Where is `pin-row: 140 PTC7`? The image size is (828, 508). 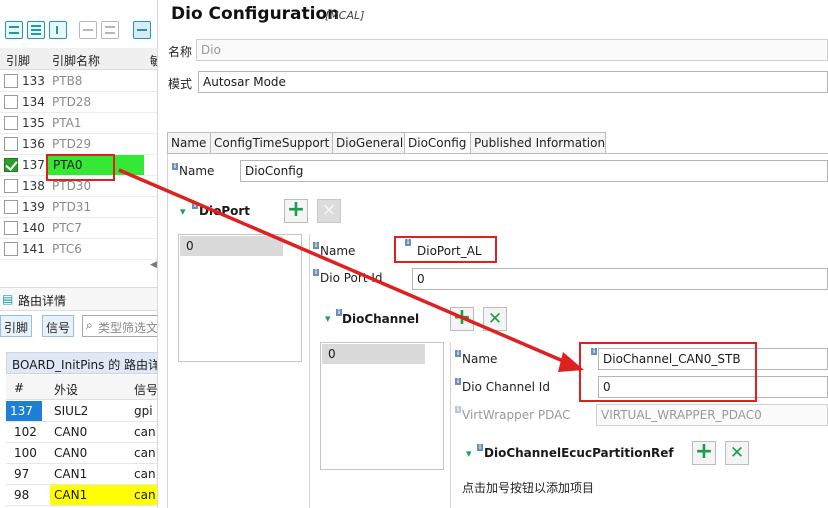 pin-row: 140 PTC7 is located at coordinates (78, 228).